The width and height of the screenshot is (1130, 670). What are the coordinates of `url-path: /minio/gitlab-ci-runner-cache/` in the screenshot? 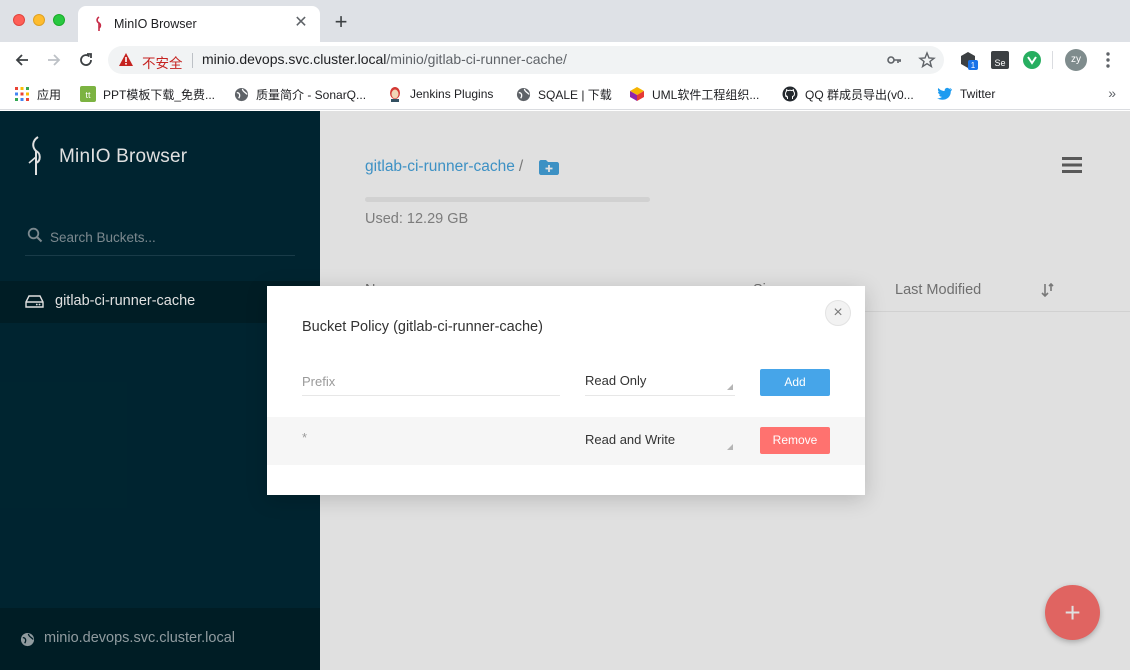 It's located at (476, 59).